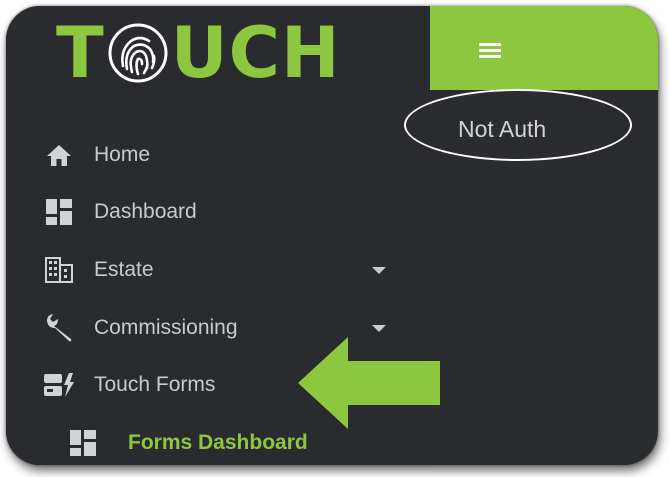  What do you see at coordinates (218, 212) in the screenshot?
I see `sidebar-item-dashboard: Dashboard` at bounding box center [218, 212].